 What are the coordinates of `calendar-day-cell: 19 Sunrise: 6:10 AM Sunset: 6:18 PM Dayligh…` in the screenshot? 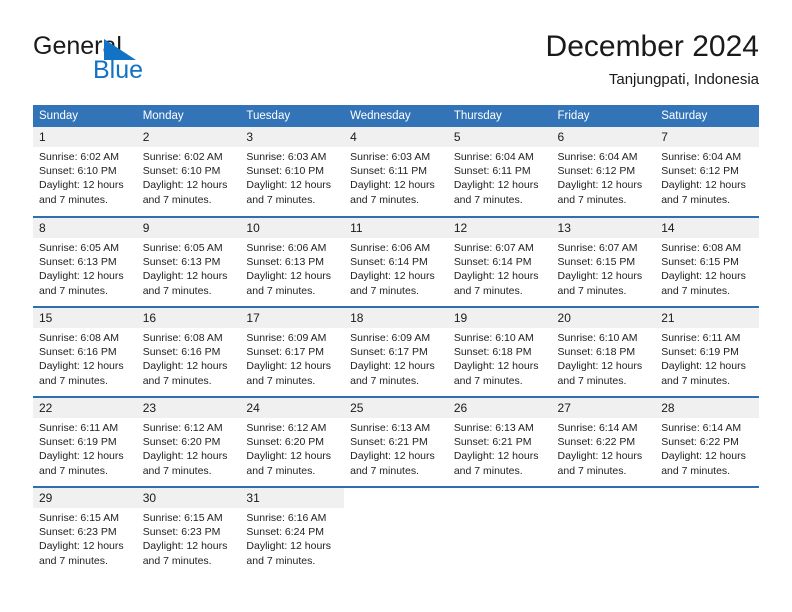 It's located at (499, 351).